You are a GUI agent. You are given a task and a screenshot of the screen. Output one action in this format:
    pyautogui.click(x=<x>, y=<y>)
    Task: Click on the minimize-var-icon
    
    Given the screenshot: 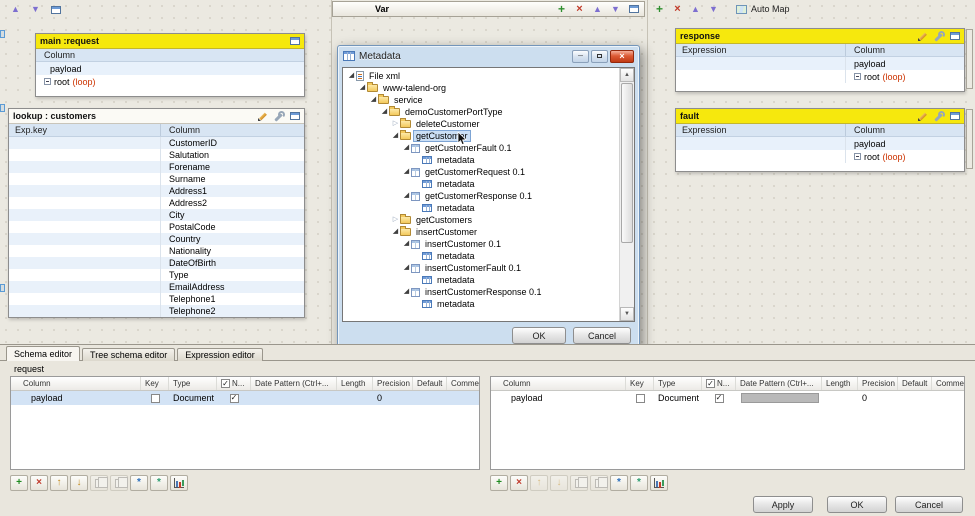 What is the action you would take?
    pyautogui.click(x=633, y=9)
    